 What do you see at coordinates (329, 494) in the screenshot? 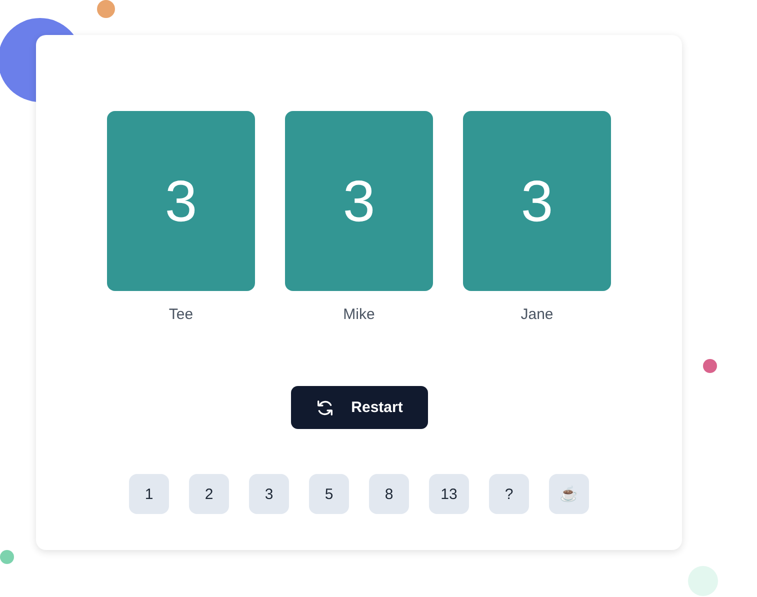
I see `vote-option-button: 5` at bounding box center [329, 494].